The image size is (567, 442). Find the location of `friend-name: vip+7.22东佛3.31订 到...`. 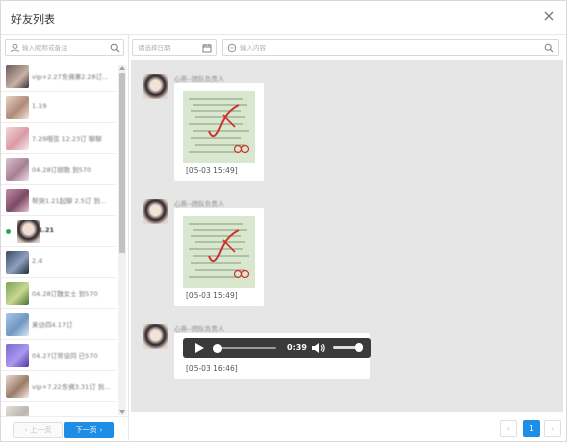

friend-name: vip+7.22东佛3.31订 到... is located at coordinates (71, 387).